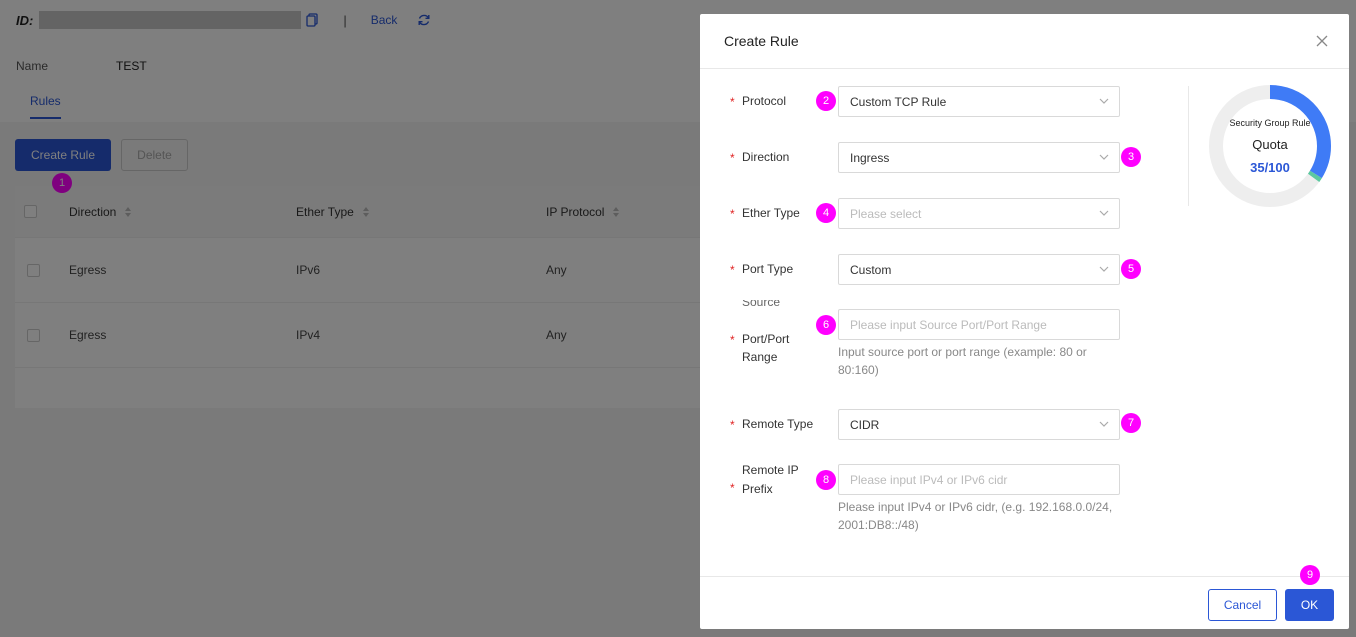 This screenshot has height=637, width=1356. Describe the element at coordinates (979, 269) in the screenshot. I see `port-type-select: Custom` at that location.